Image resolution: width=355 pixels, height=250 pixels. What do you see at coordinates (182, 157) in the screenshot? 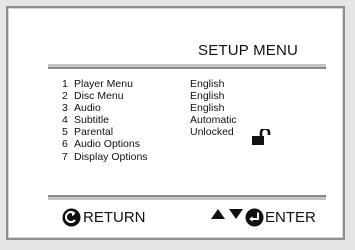
I see `menu-item-display-options: 7 Display Options` at bounding box center [182, 157].